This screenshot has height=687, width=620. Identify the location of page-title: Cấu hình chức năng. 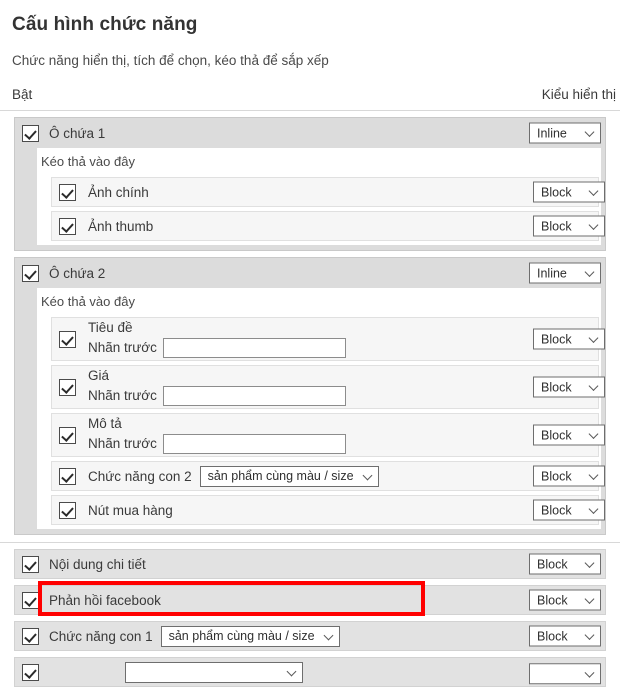
(105, 24).